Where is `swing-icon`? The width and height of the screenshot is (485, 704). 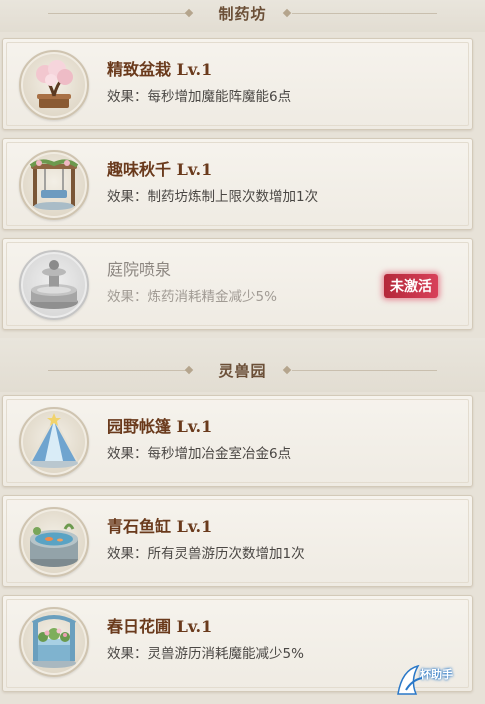
swing-icon is located at coordinates (54, 185).